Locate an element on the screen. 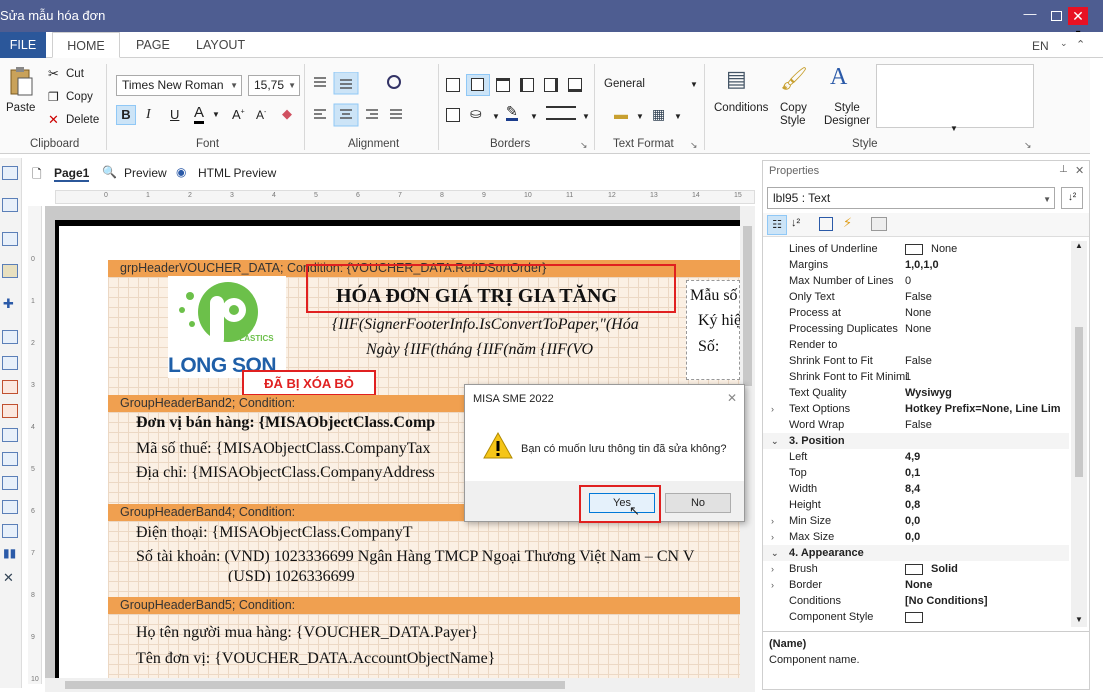 The height and width of the screenshot is (695, 1103). property-row: Max Number of Lines 0 is located at coordinates (916, 281).